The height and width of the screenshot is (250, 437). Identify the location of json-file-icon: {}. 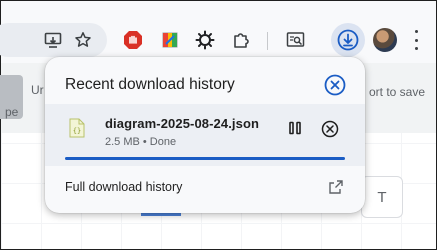
(77, 128).